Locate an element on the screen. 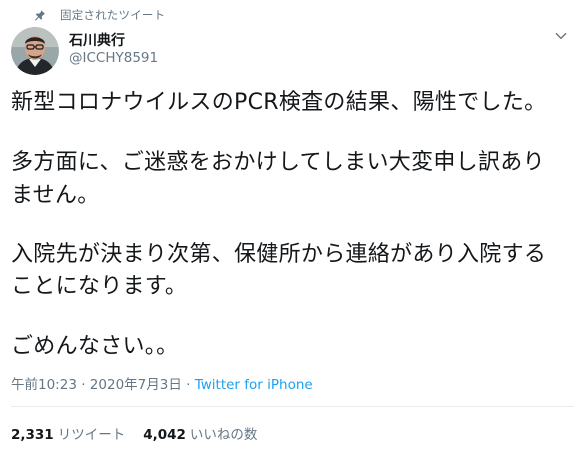 The image size is (585, 450). tweet-text-line: ごめんなさい。。 is located at coordinates (95, 346).